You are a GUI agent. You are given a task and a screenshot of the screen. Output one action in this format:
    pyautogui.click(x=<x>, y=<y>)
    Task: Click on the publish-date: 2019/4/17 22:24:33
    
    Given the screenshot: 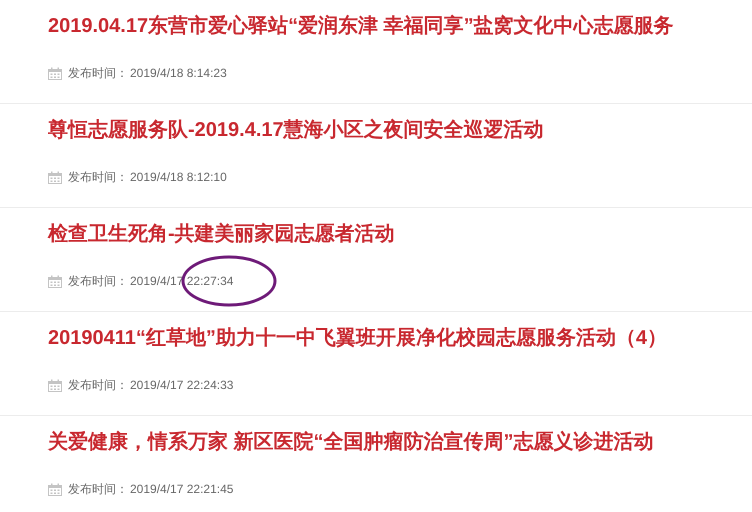 What is the action you would take?
    pyautogui.click(x=182, y=385)
    